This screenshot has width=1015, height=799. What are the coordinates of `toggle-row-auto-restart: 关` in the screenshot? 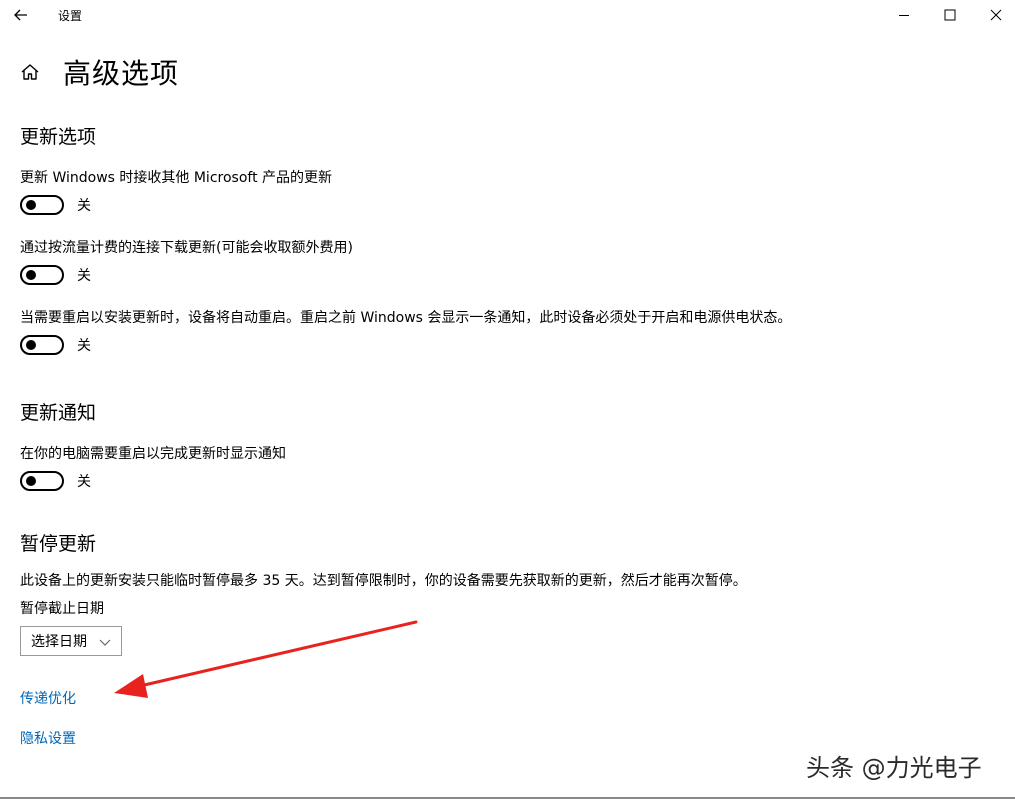 It's located at (55, 345).